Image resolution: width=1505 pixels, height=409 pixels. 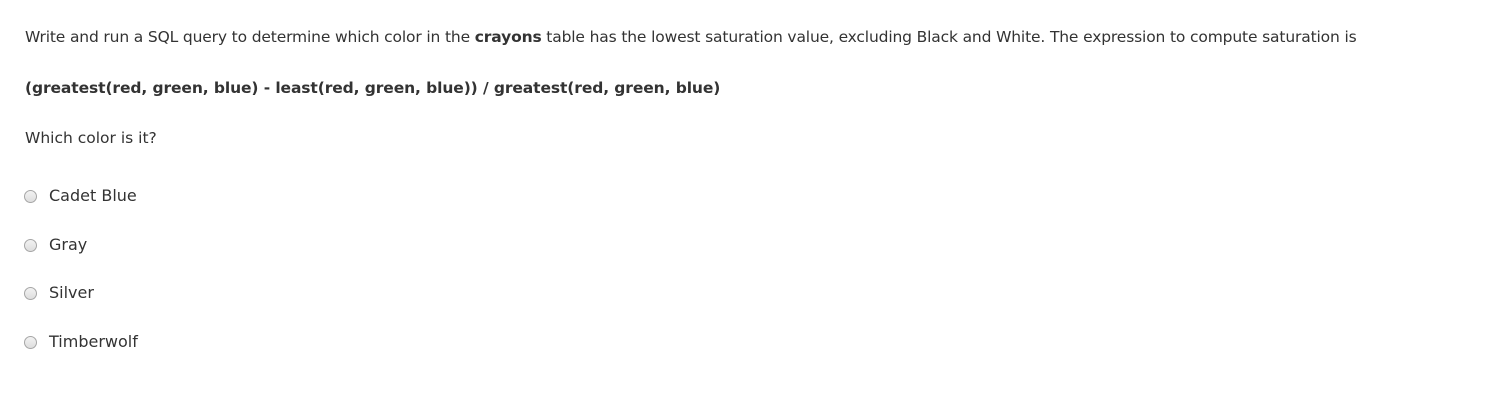 What do you see at coordinates (508, 37) in the screenshot?
I see `table-name: crayons` at bounding box center [508, 37].